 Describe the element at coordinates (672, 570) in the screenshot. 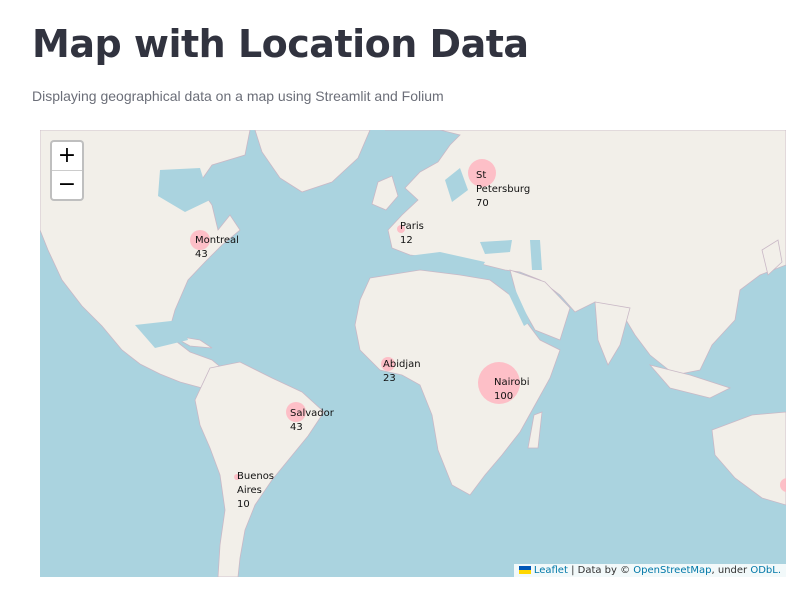

I see `openstreetmap-link: OpenStreetMap` at that location.